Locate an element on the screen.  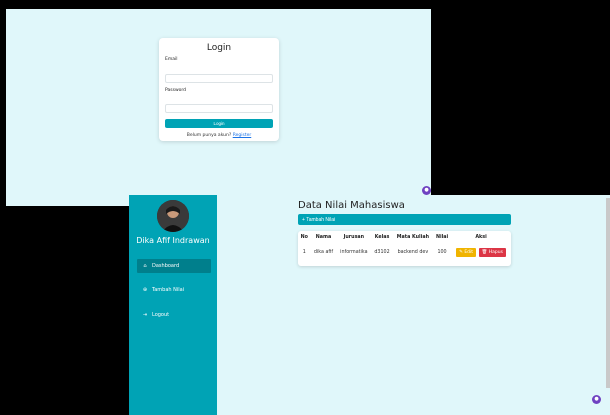
logout-icon: ⇥ is located at coordinates (145, 315).